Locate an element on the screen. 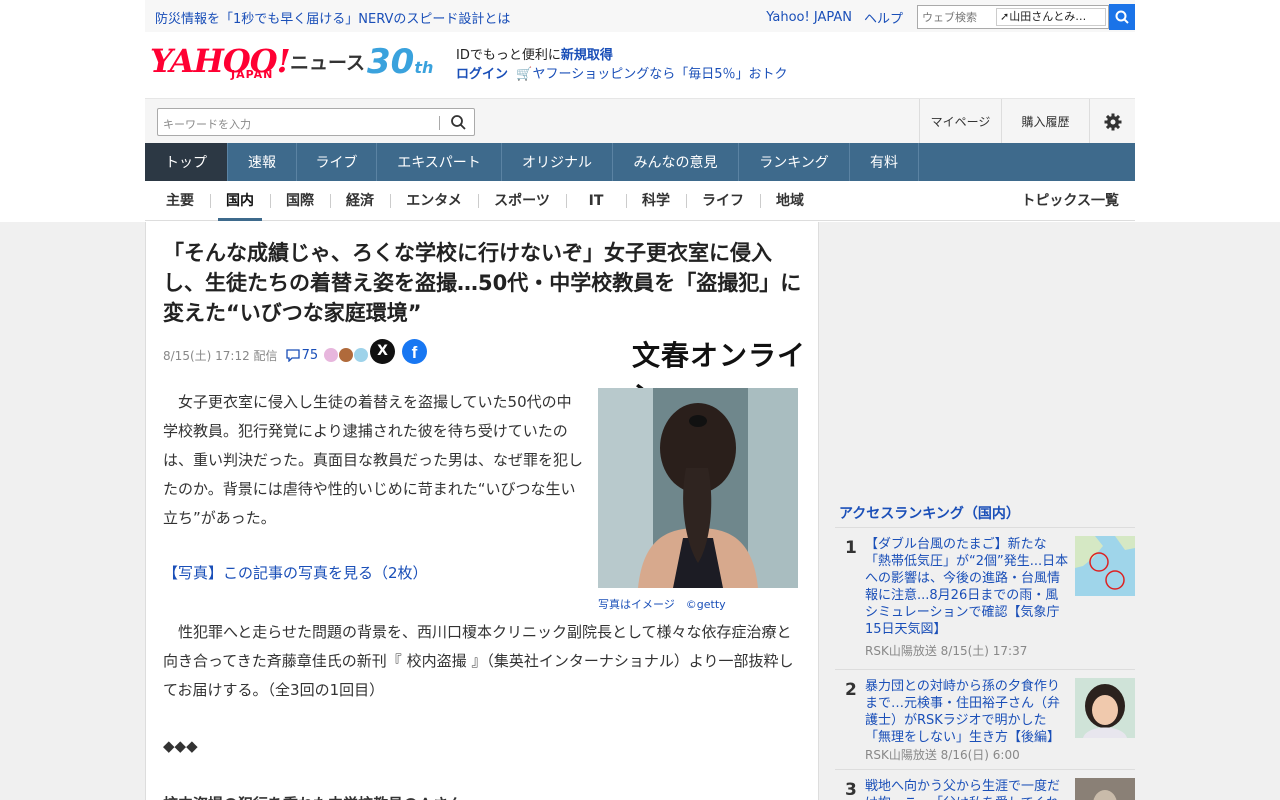 This screenshot has width=1280, height=800. ranking-item: 3 戦地へ向かう父から生涯で一度だけ抱っこ…「父は私を愛してくれた is located at coordinates (985, 785).